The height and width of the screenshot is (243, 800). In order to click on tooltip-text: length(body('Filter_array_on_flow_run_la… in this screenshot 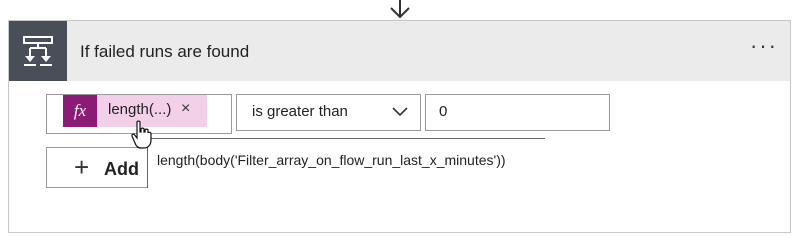, I will do `click(331, 160)`.